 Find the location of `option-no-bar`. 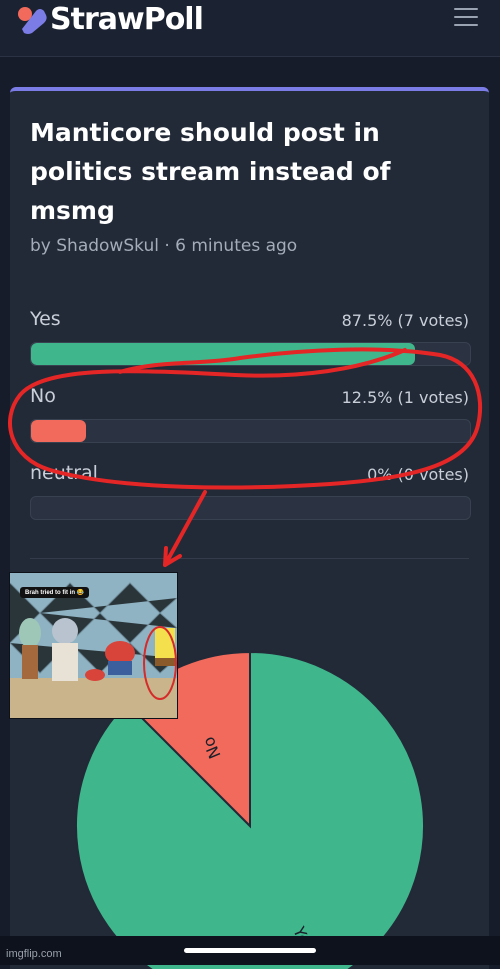

option-no-bar is located at coordinates (250, 431).